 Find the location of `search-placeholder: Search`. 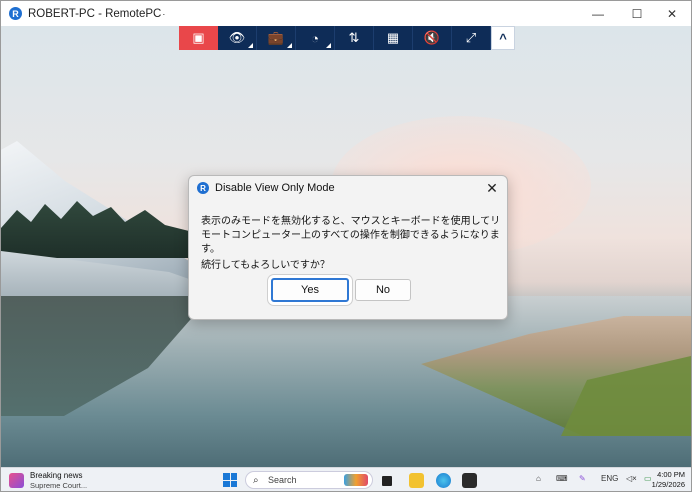

search-placeholder: Search is located at coordinates (282, 480).